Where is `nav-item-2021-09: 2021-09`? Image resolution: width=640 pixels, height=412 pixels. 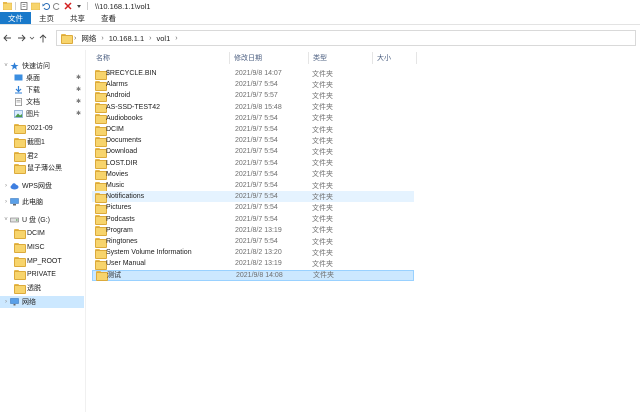 nav-item-2021-09: 2021-09 is located at coordinates (33, 128).